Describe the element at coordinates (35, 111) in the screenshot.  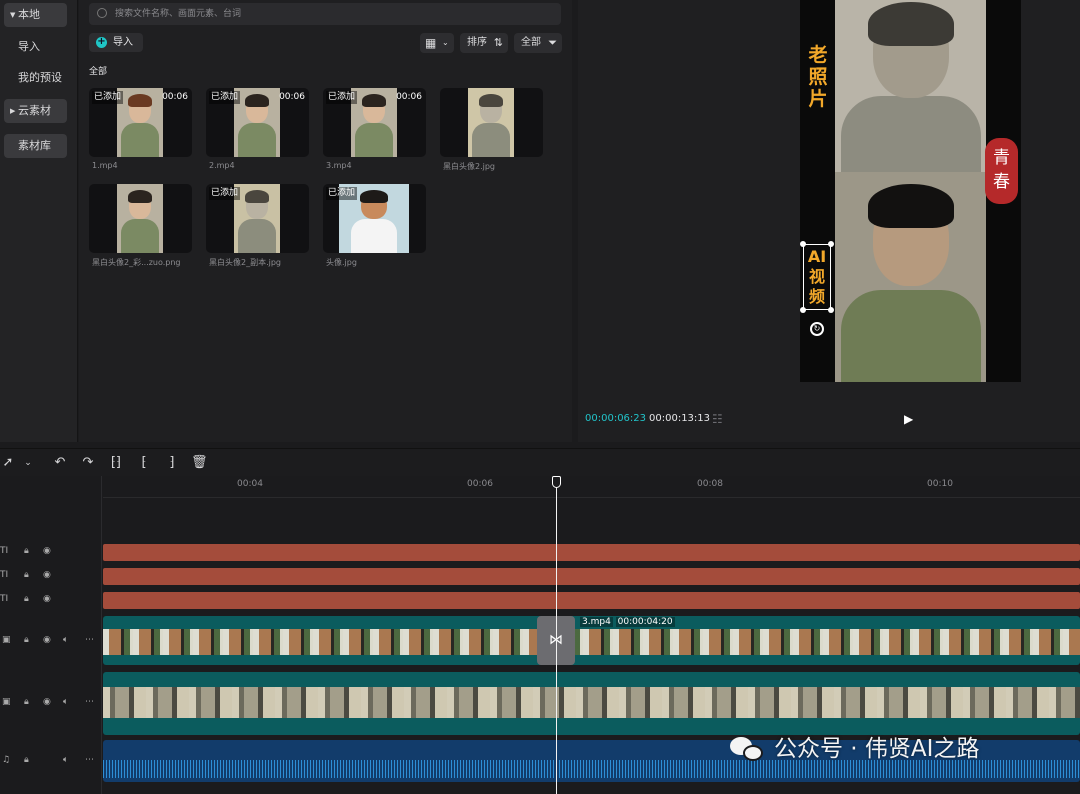
I see `sidebar-item-cloud: ▶ 云素材` at that location.